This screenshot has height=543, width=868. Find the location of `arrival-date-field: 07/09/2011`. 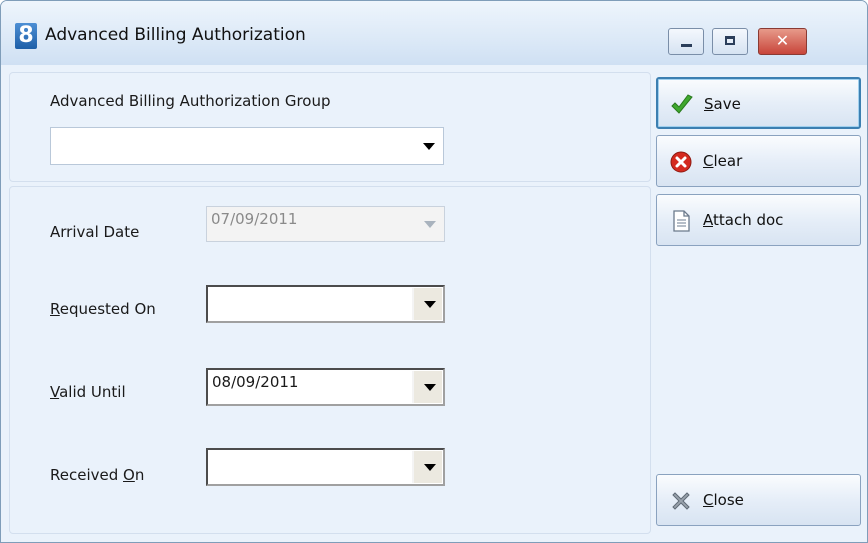

arrival-date-field: 07/09/2011 is located at coordinates (325, 224).